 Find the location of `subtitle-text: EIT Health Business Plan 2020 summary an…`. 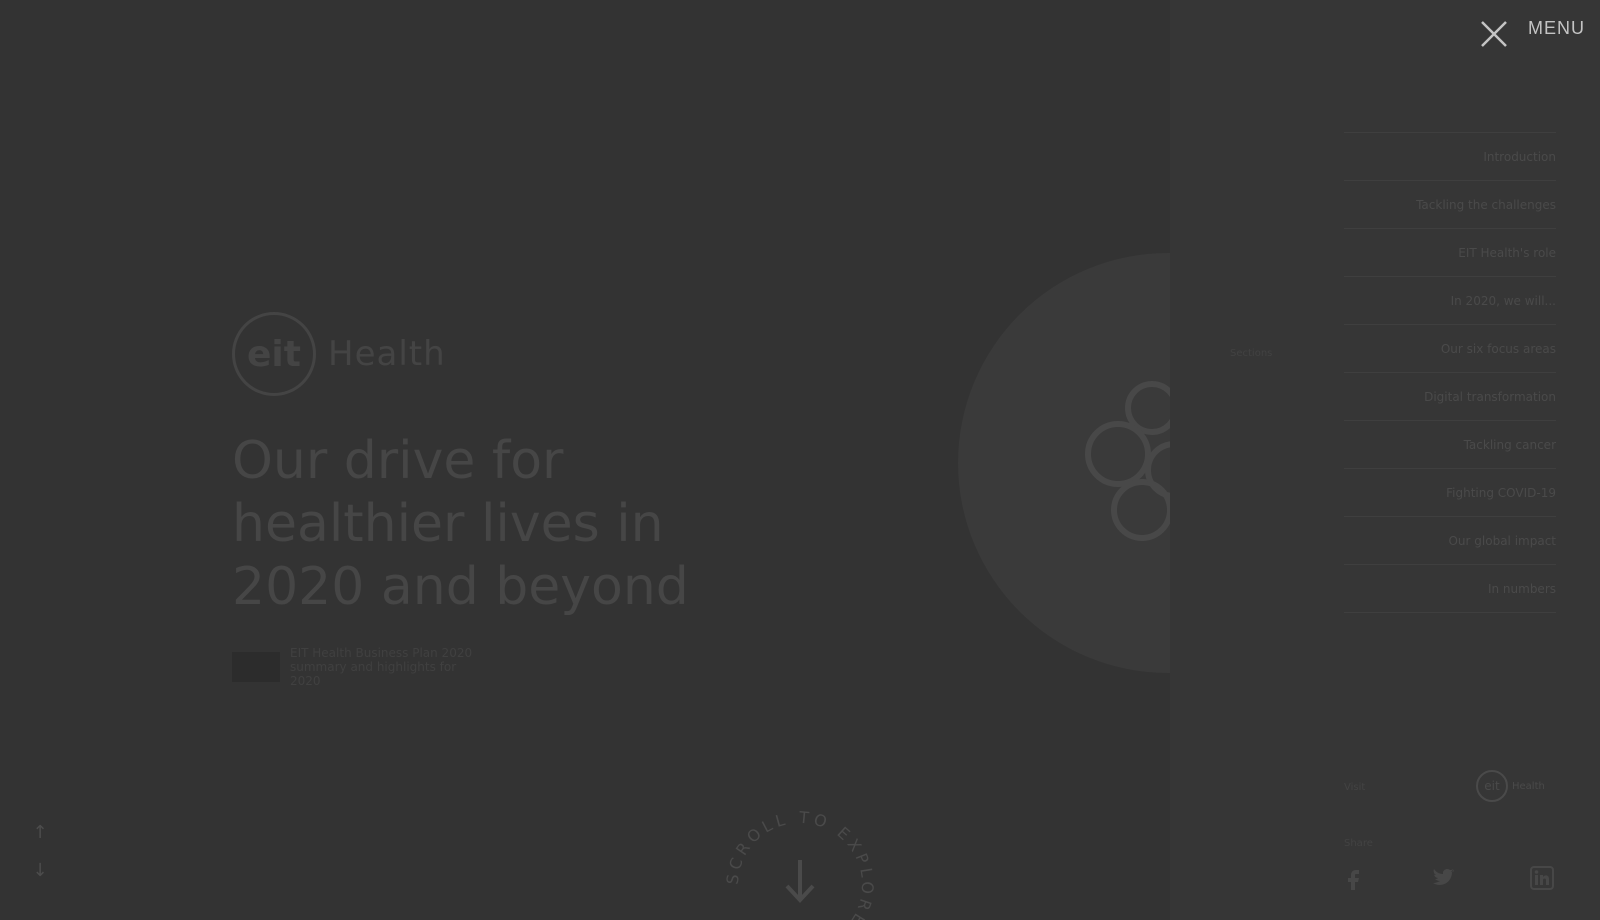

subtitle-text: EIT Health Business Plan 2020 summary an… is located at coordinates (381, 667).